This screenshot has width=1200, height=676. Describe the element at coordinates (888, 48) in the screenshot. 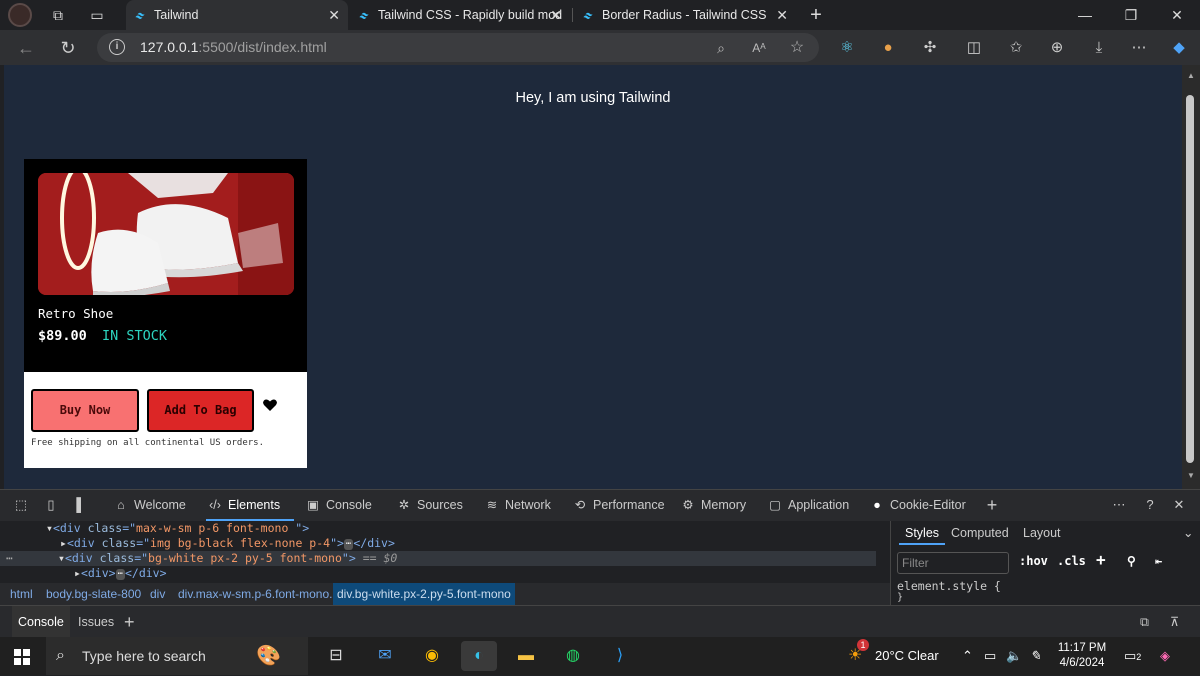

I see `cookie-icon: ●` at that location.